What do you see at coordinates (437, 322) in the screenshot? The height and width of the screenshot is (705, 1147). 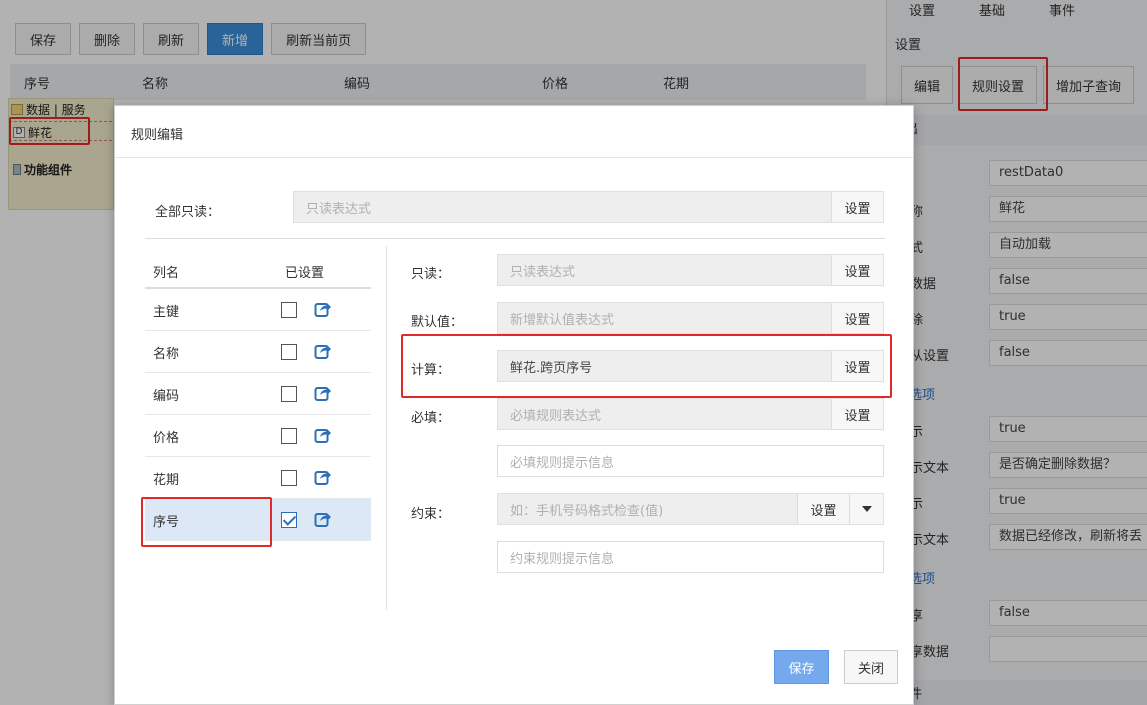 I see `default-value-label: 默认值：` at bounding box center [437, 322].